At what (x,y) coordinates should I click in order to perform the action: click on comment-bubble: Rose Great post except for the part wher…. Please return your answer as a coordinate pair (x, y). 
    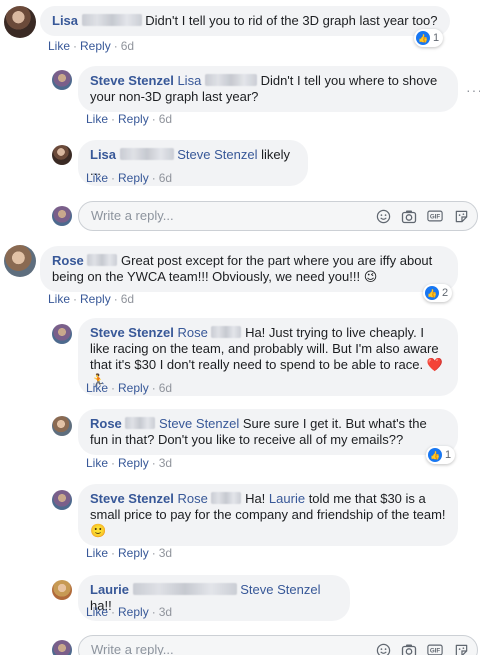
    Looking at the image, I should click on (249, 269).